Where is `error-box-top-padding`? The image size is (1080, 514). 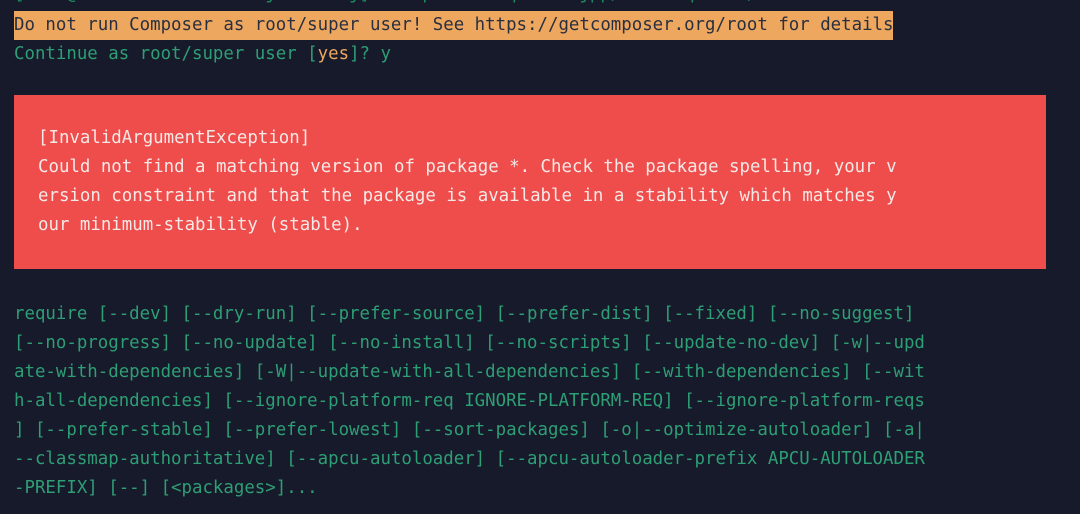 error-box-top-padding is located at coordinates (530, 109).